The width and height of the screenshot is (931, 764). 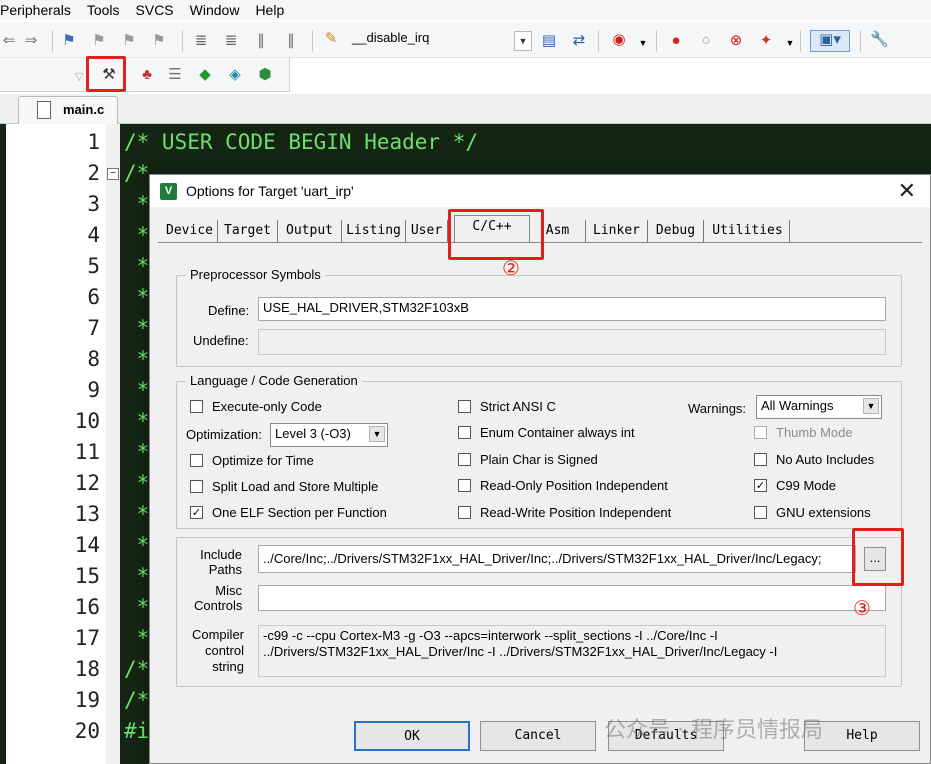 What do you see at coordinates (676, 231) in the screenshot?
I see `tab-debug: Debug` at bounding box center [676, 231].